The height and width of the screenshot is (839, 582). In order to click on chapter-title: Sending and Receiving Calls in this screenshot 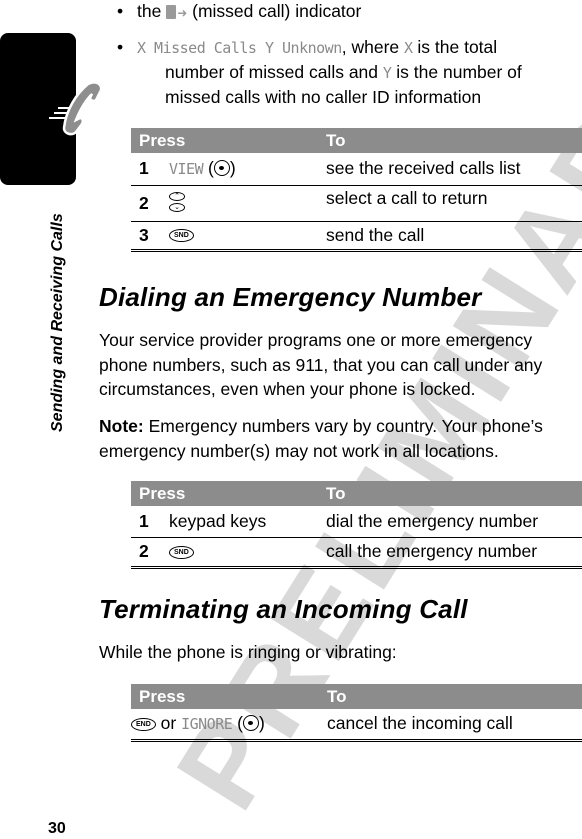, I will do `click(57, 322)`.